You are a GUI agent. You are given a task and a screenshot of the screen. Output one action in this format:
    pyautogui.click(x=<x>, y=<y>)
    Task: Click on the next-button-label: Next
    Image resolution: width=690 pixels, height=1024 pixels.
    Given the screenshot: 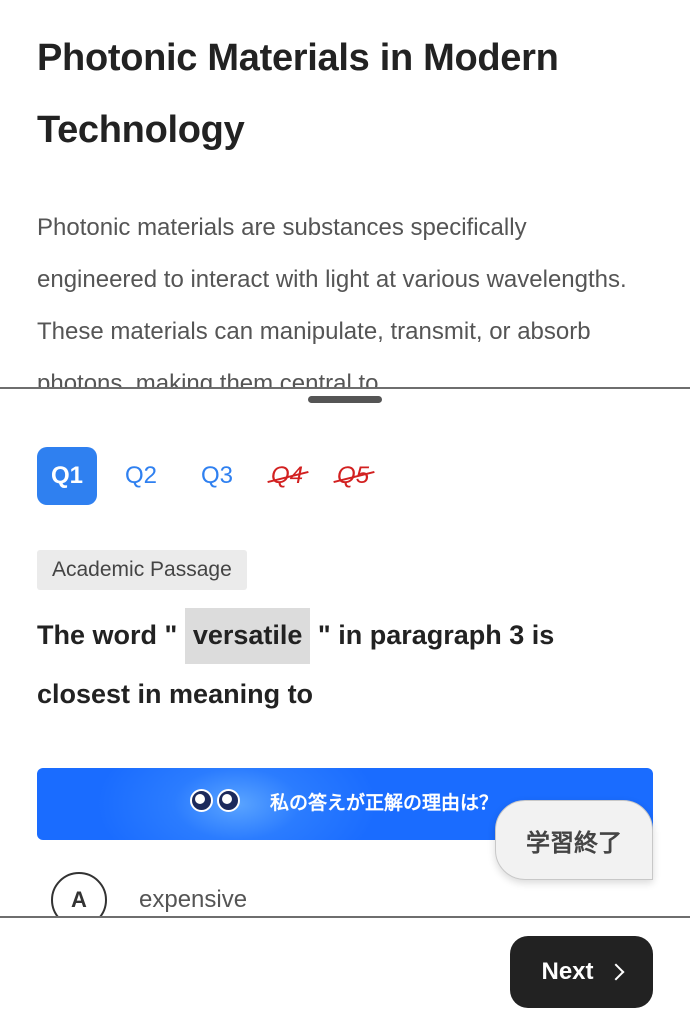 What is the action you would take?
    pyautogui.click(x=567, y=971)
    